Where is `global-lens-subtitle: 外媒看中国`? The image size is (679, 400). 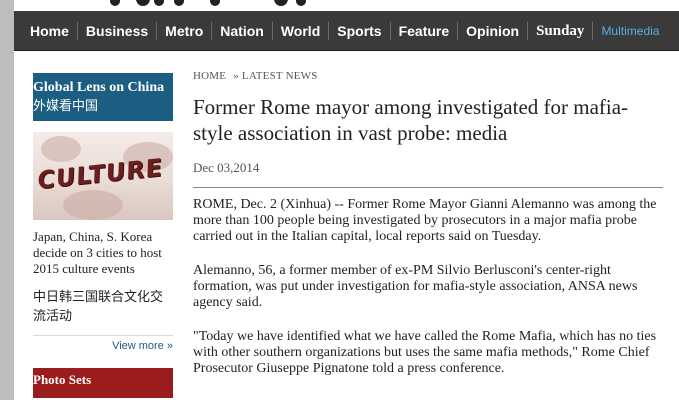 global-lens-subtitle: 外媒看中国 is located at coordinates (103, 105).